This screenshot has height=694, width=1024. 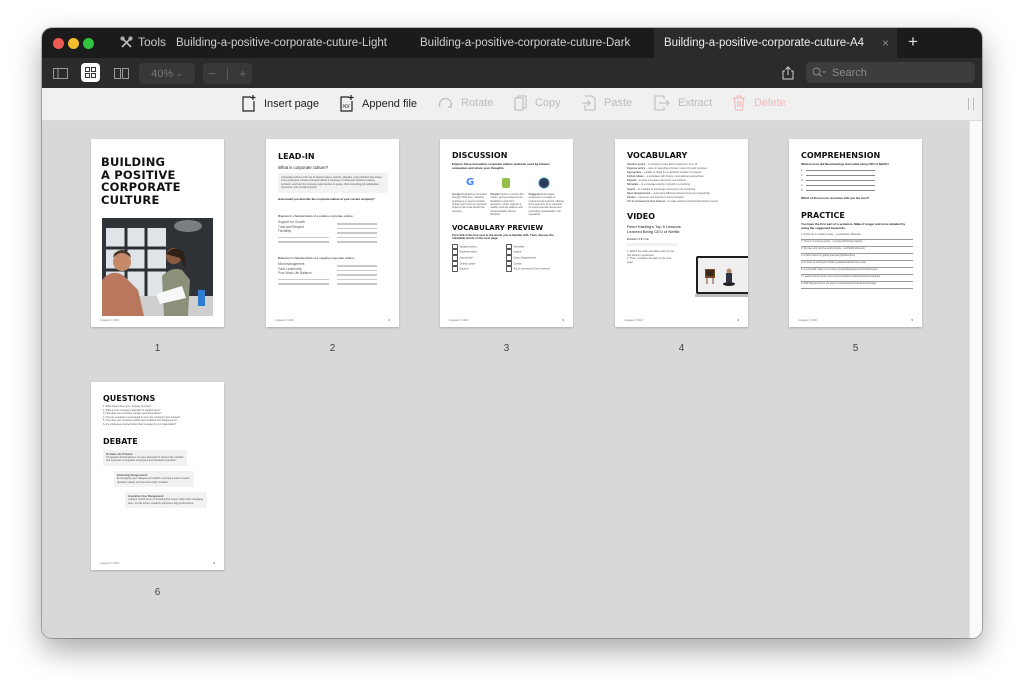 I want to click on section-title: VOCABULARY PREVIEW, so click(x=498, y=227).